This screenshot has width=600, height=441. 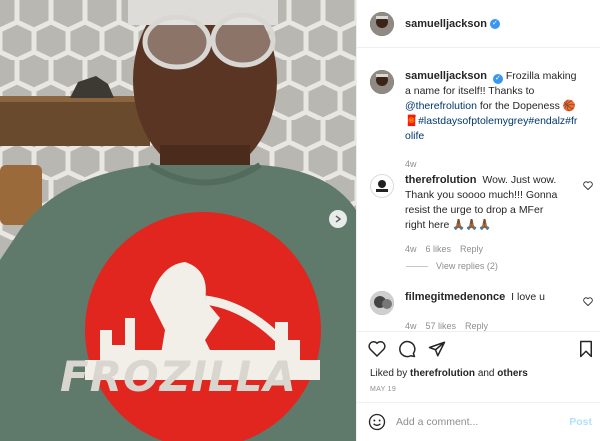 I want to click on view-replies-button: View replies (2), so click(x=452, y=266).